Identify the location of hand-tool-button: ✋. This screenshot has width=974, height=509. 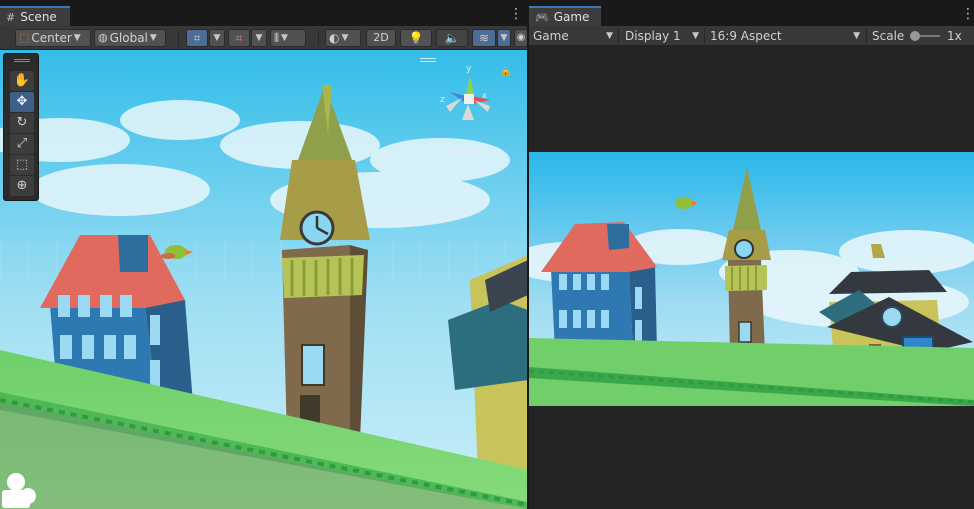
(22, 81).